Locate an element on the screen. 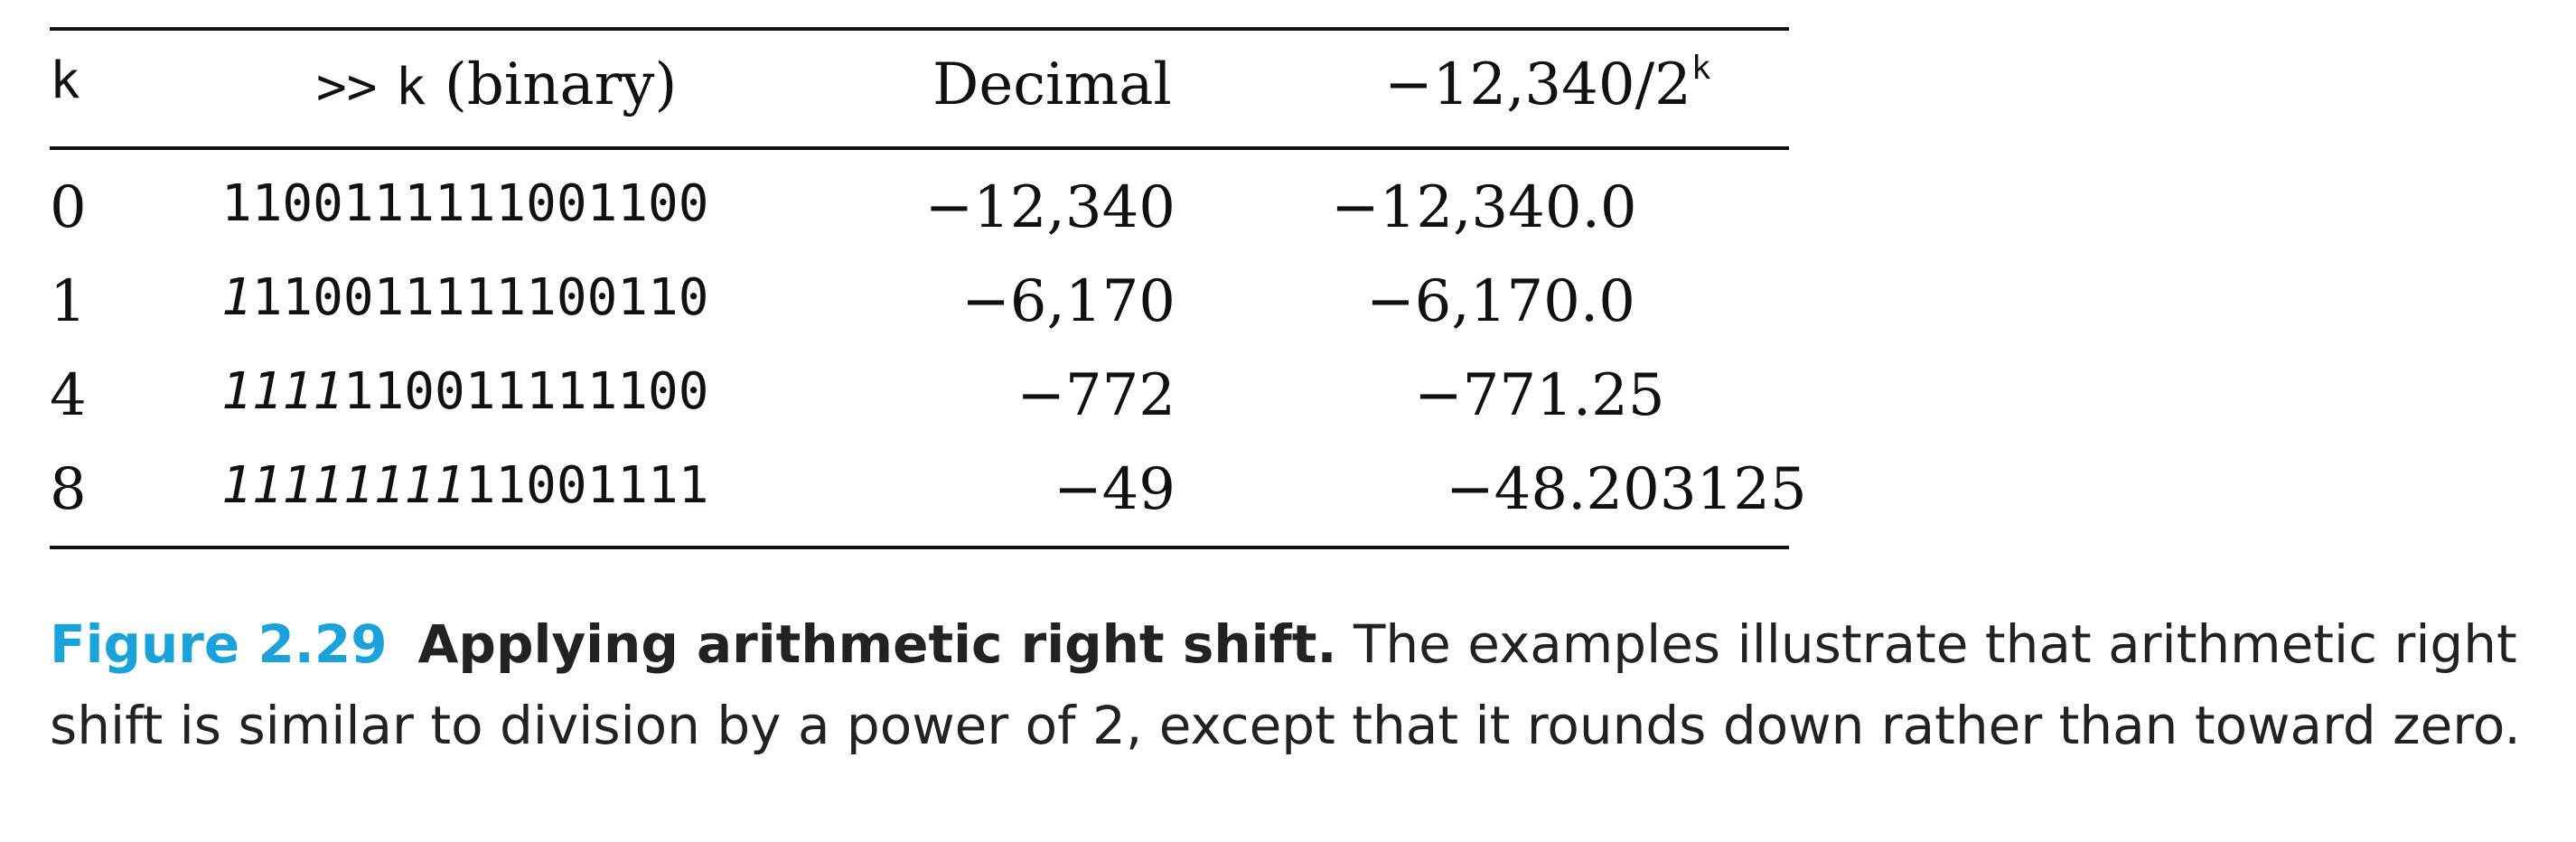 The width and height of the screenshot is (2576, 842). row-0-decimal: −12,340 is located at coordinates (1050, 207).